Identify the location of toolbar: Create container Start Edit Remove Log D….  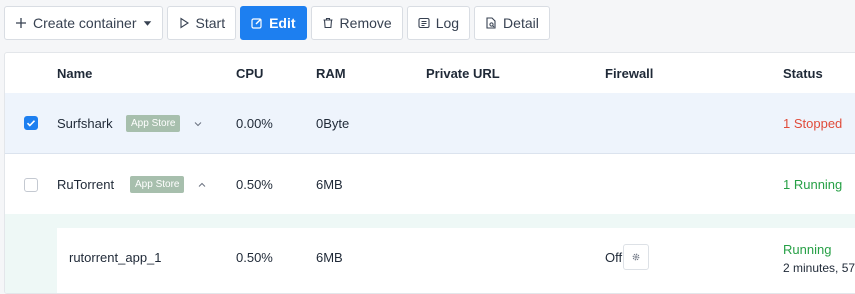
(277, 24).